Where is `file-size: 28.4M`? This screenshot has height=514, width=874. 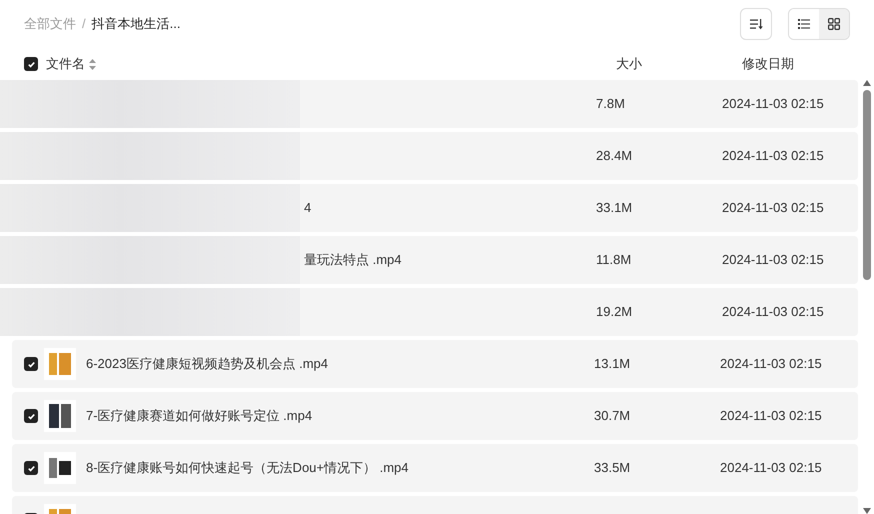
file-size: 28.4M is located at coordinates (615, 156).